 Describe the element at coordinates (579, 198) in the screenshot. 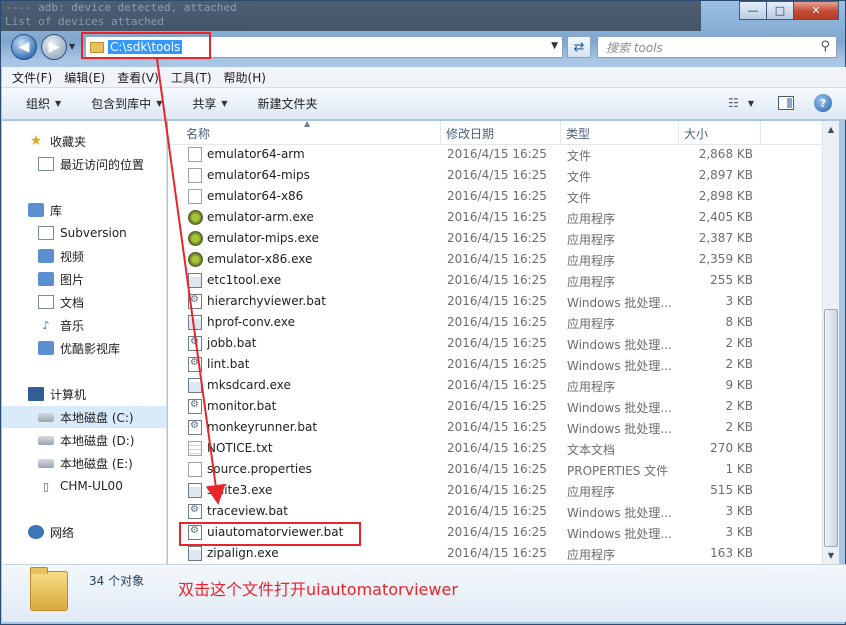

I see `file-type: 文件` at that location.